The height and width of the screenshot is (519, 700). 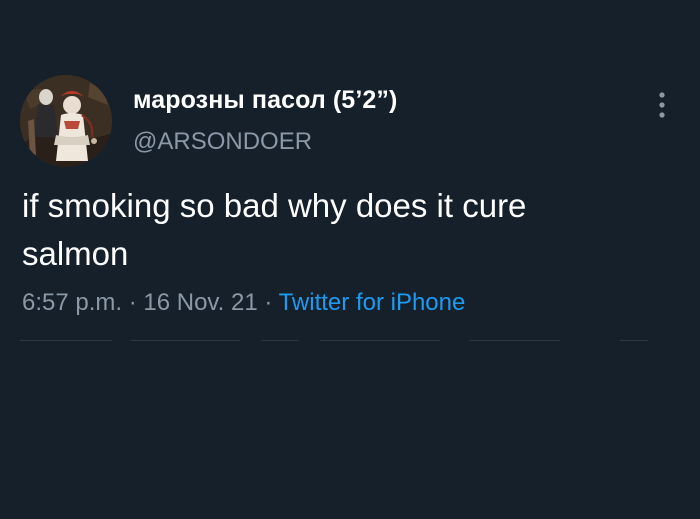 I want to click on tweet-time: 6:57 p.m., so click(x=72, y=302).